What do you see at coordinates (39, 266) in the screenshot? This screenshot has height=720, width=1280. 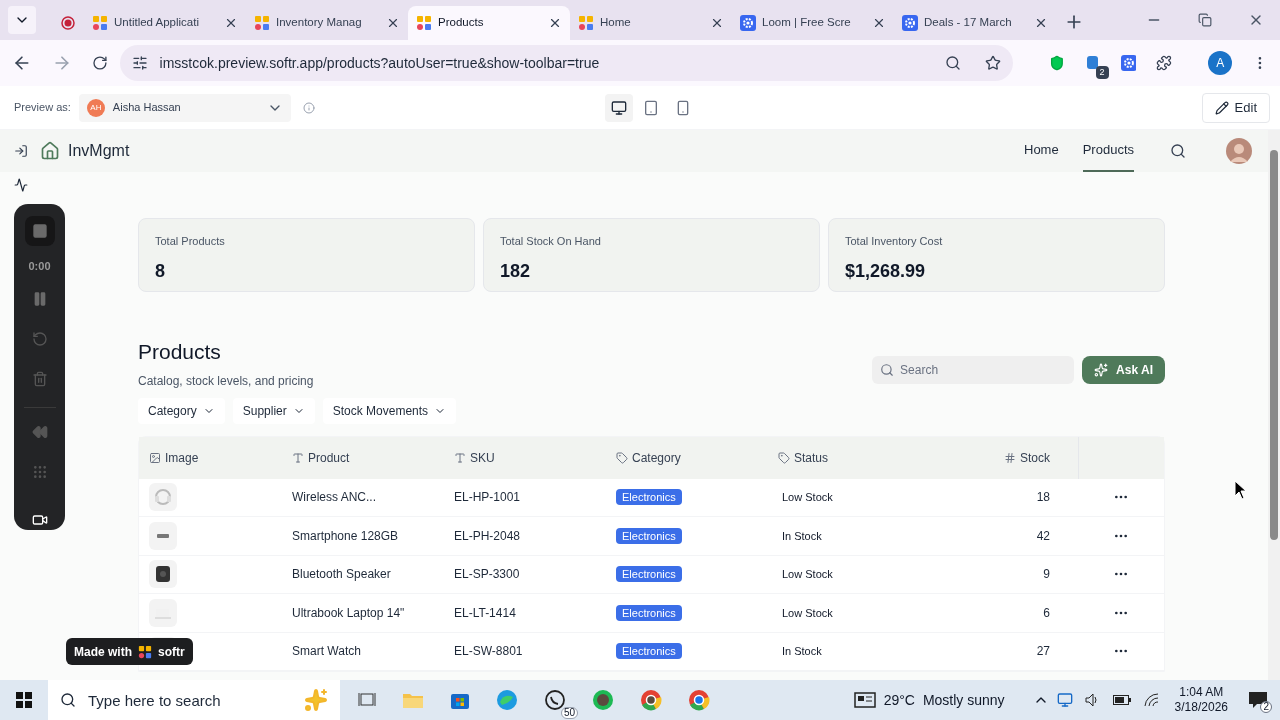 I see `recording-timer: 0:00` at bounding box center [39, 266].